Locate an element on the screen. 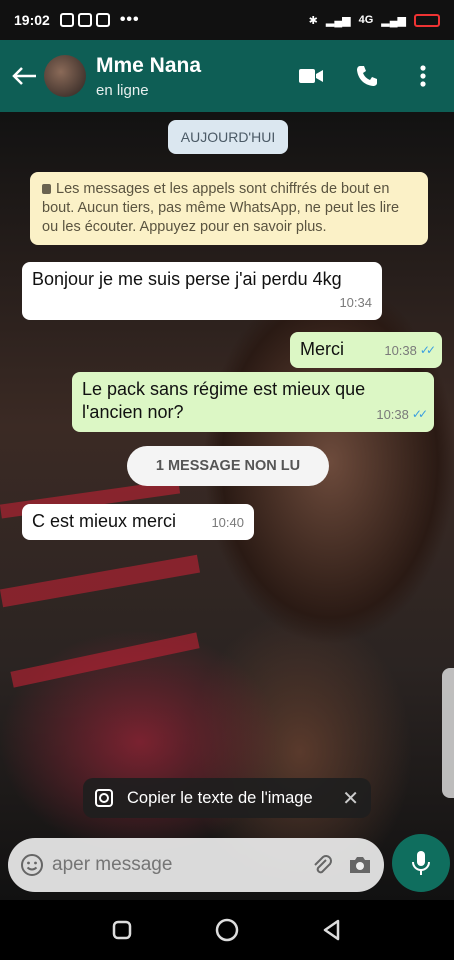  contact-info: Mme Nana en ligne is located at coordinates (148, 76).